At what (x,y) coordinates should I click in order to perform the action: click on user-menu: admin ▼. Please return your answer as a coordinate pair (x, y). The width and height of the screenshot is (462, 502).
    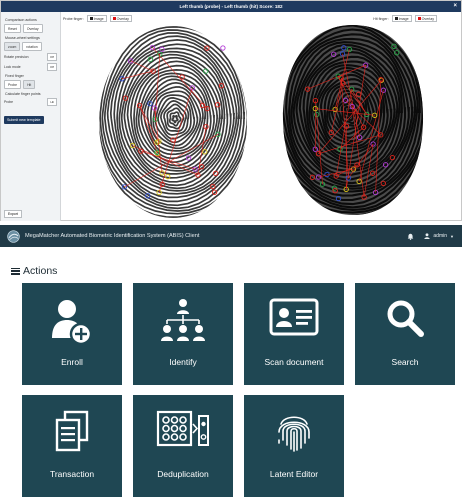
    Looking at the image, I should click on (439, 236).